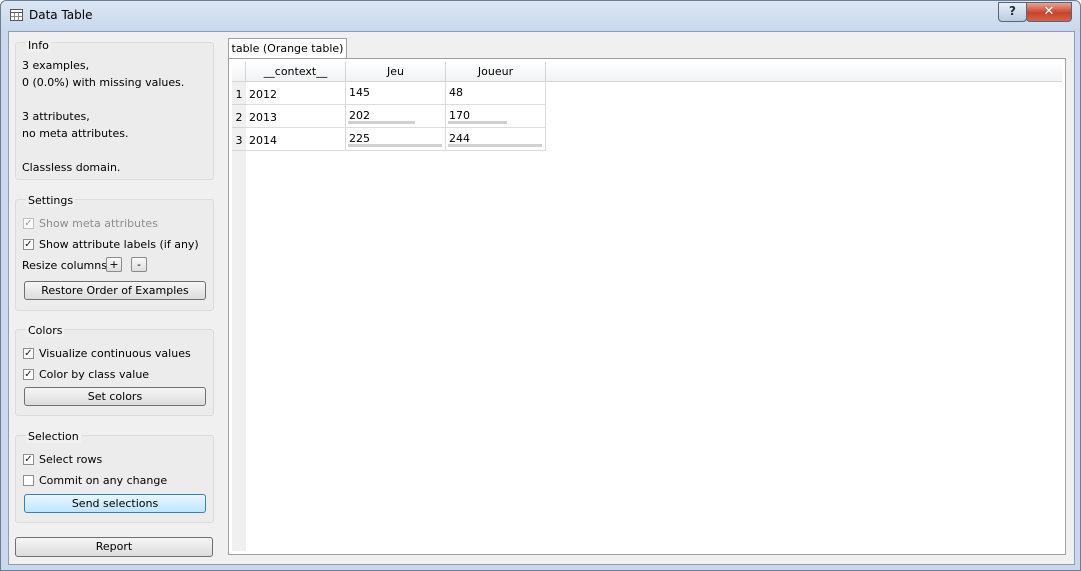  I want to click on settings-title: Settings, so click(51, 200).